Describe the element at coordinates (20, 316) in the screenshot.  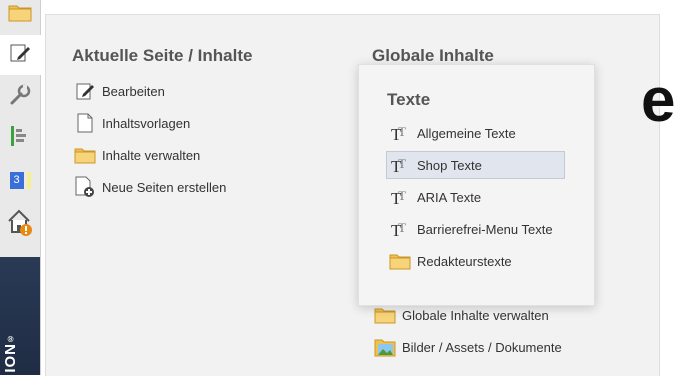
I see `brand-area: ION®` at that location.